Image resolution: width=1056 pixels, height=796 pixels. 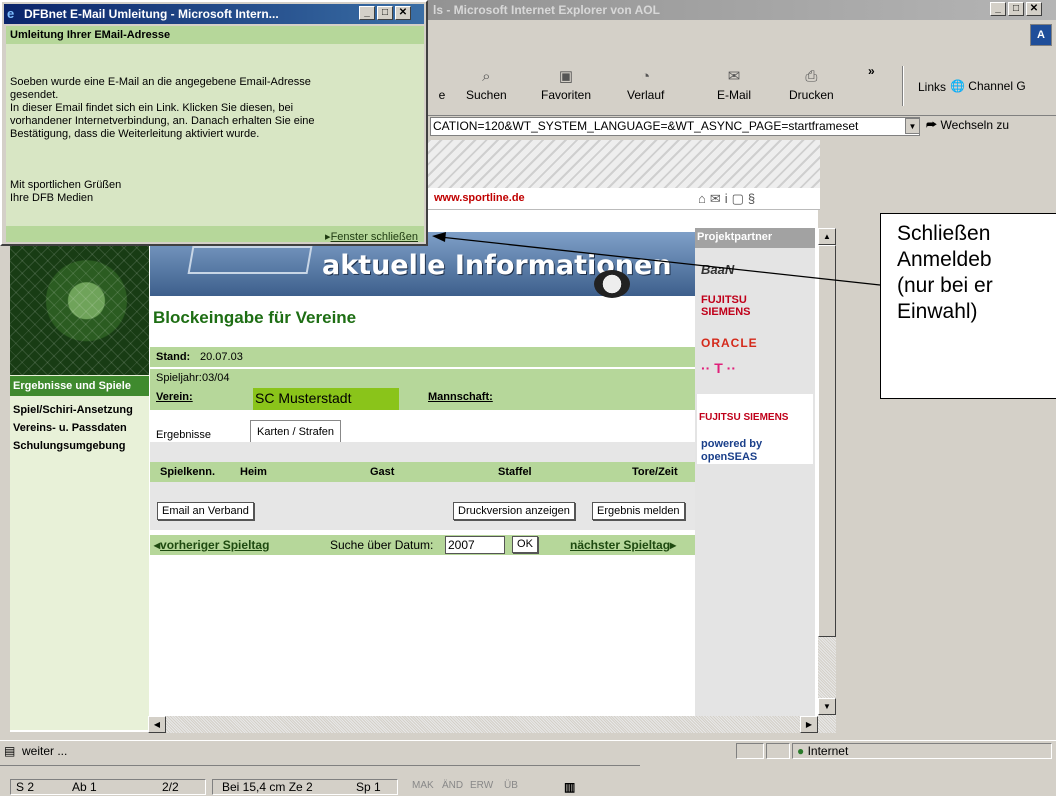 I want to click on col-match-id: Spielkenn., so click(x=188, y=472).